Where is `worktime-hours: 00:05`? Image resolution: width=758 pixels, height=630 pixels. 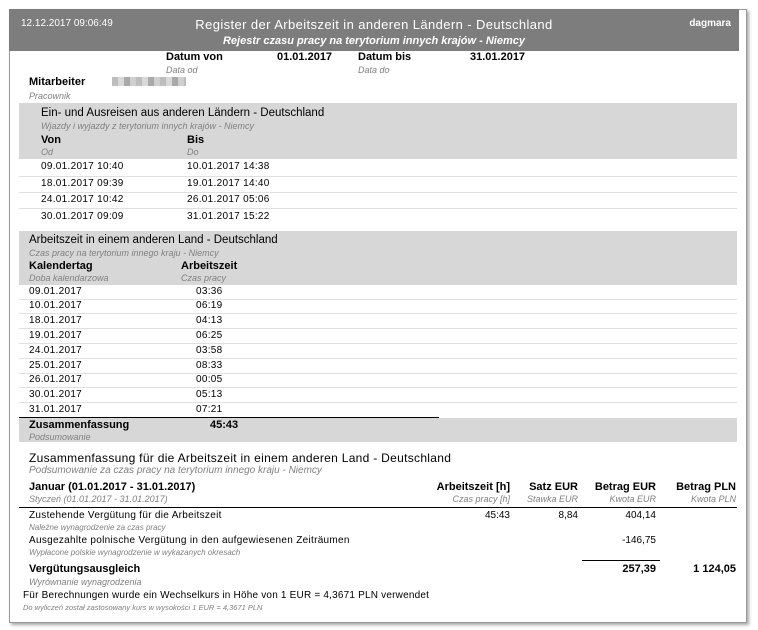
worktime-hours: 00:05 is located at coordinates (209, 379).